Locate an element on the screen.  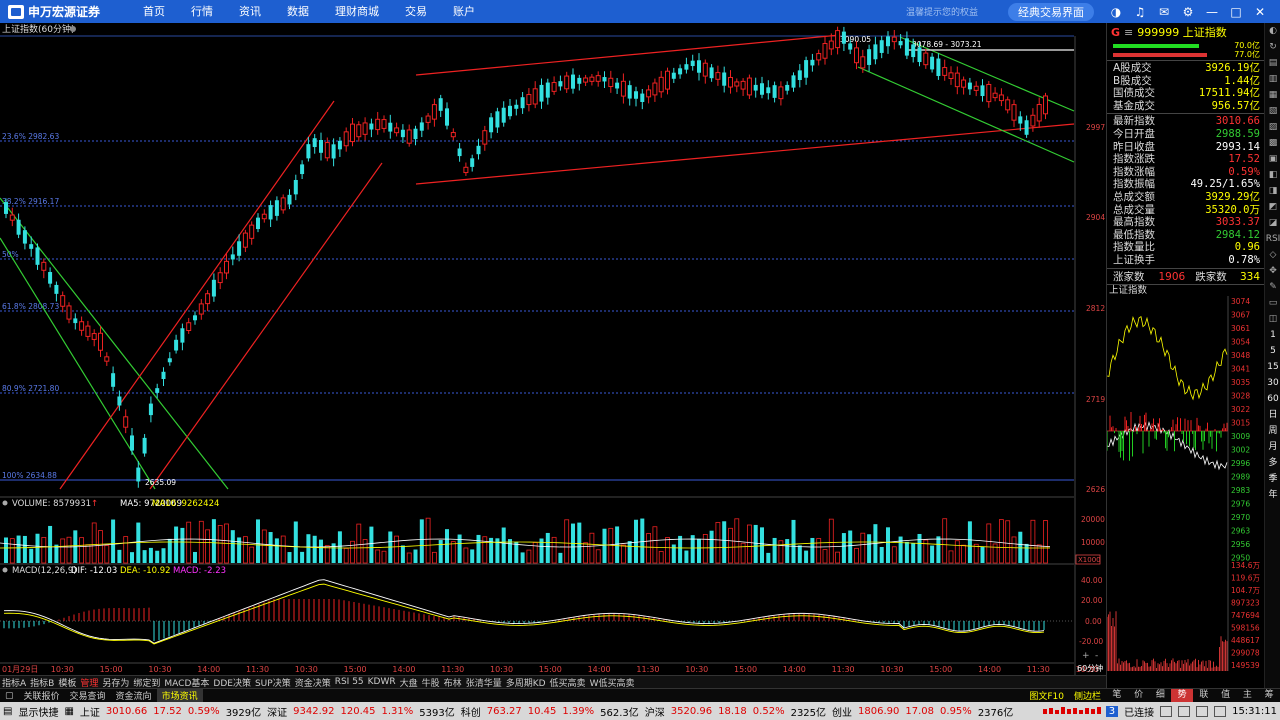
indicator-tab: 指标A is located at coordinates (14, 682).